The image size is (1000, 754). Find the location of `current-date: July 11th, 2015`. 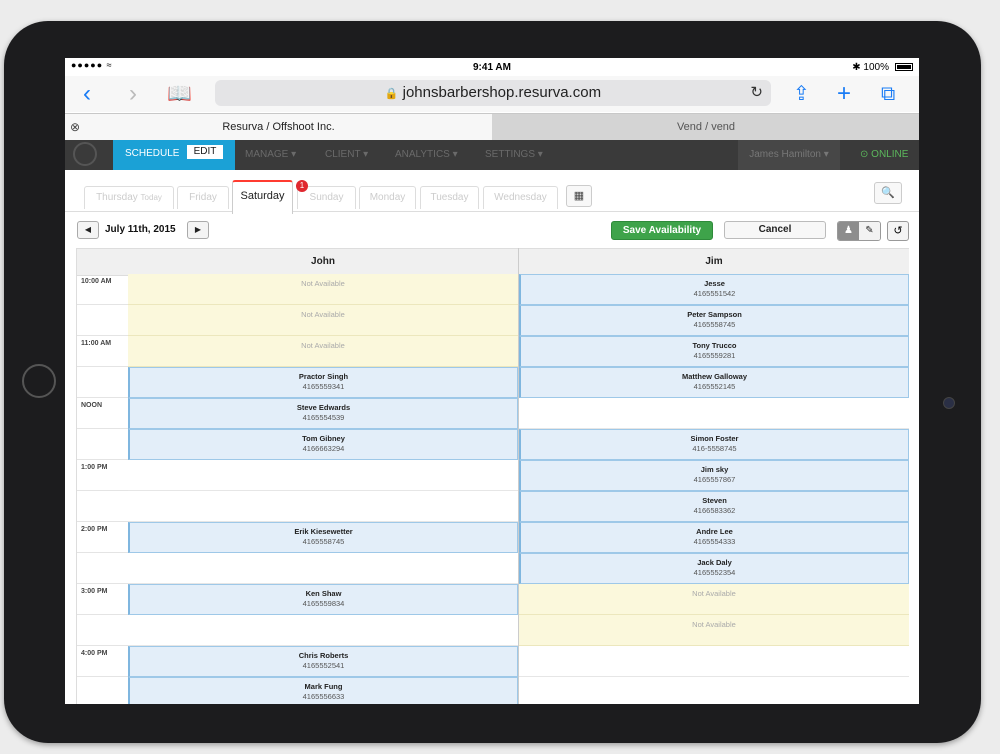

current-date: July 11th, 2015 is located at coordinates (140, 229).